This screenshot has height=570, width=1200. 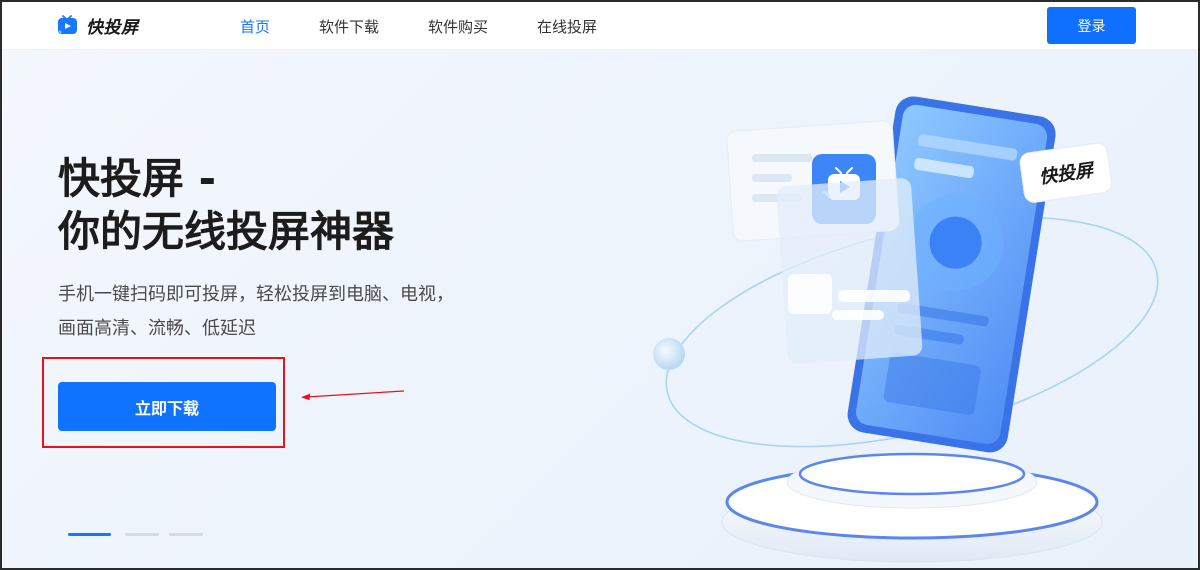 What do you see at coordinates (226, 231) in the screenshot?
I see `hero-title-line-2: 你的无线投屏神器` at bounding box center [226, 231].